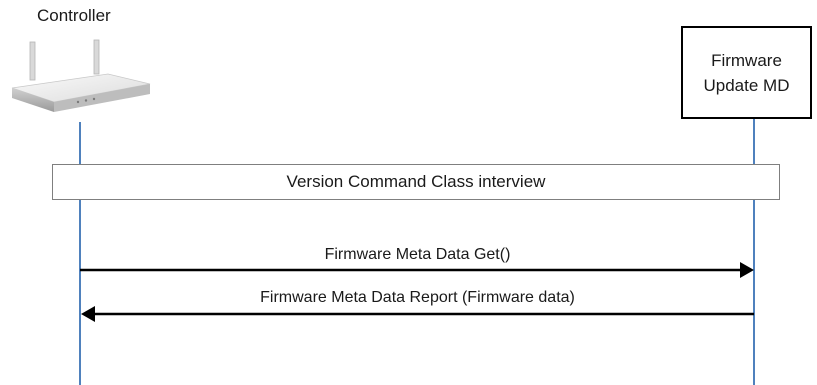 The width and height of the screenshot is (817, 385). Describe the element at coordinates (746, 72) in the screenshot. I see `firmware-update-md-box: Firmware Update MD` at that location.